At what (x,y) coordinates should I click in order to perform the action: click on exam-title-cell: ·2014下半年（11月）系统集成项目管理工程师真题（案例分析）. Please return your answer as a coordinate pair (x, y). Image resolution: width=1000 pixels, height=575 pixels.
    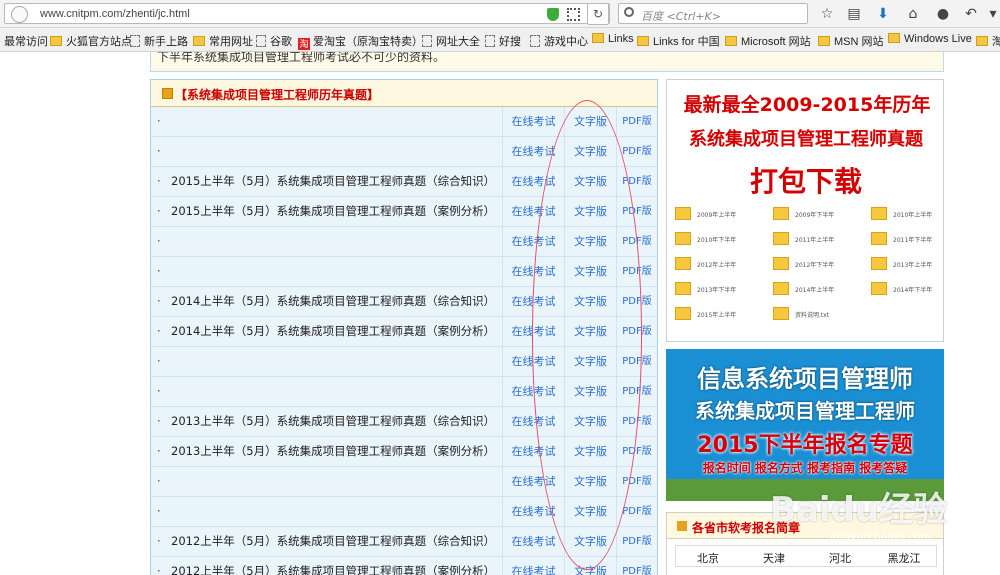
    Looking at the image, I should click on (327, 282).